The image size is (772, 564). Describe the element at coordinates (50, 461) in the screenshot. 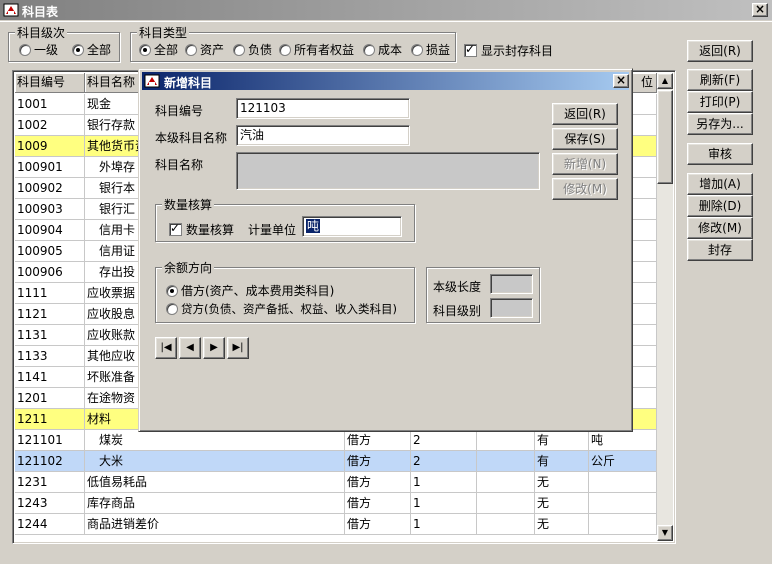

I see `cell-code: 121102` at that location.